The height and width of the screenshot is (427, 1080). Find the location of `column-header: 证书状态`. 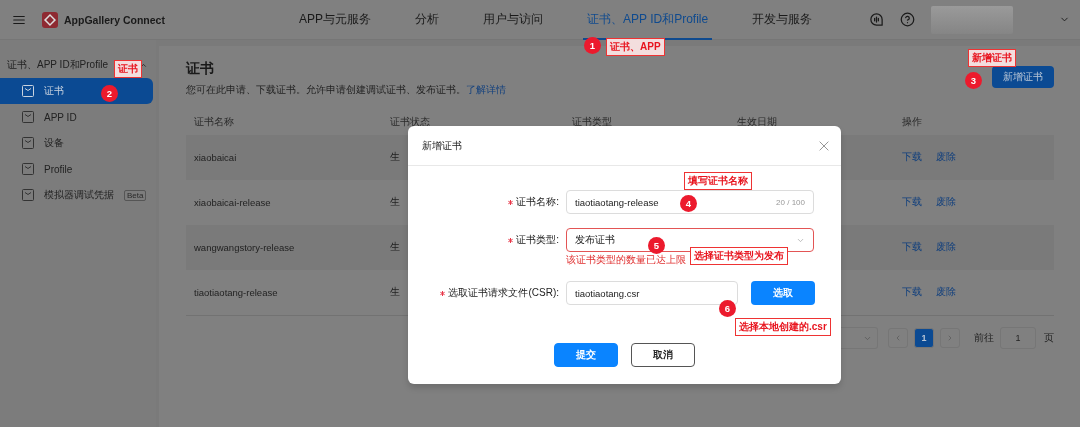

column-header: 证书状态 is located at coordinates (410, 122).